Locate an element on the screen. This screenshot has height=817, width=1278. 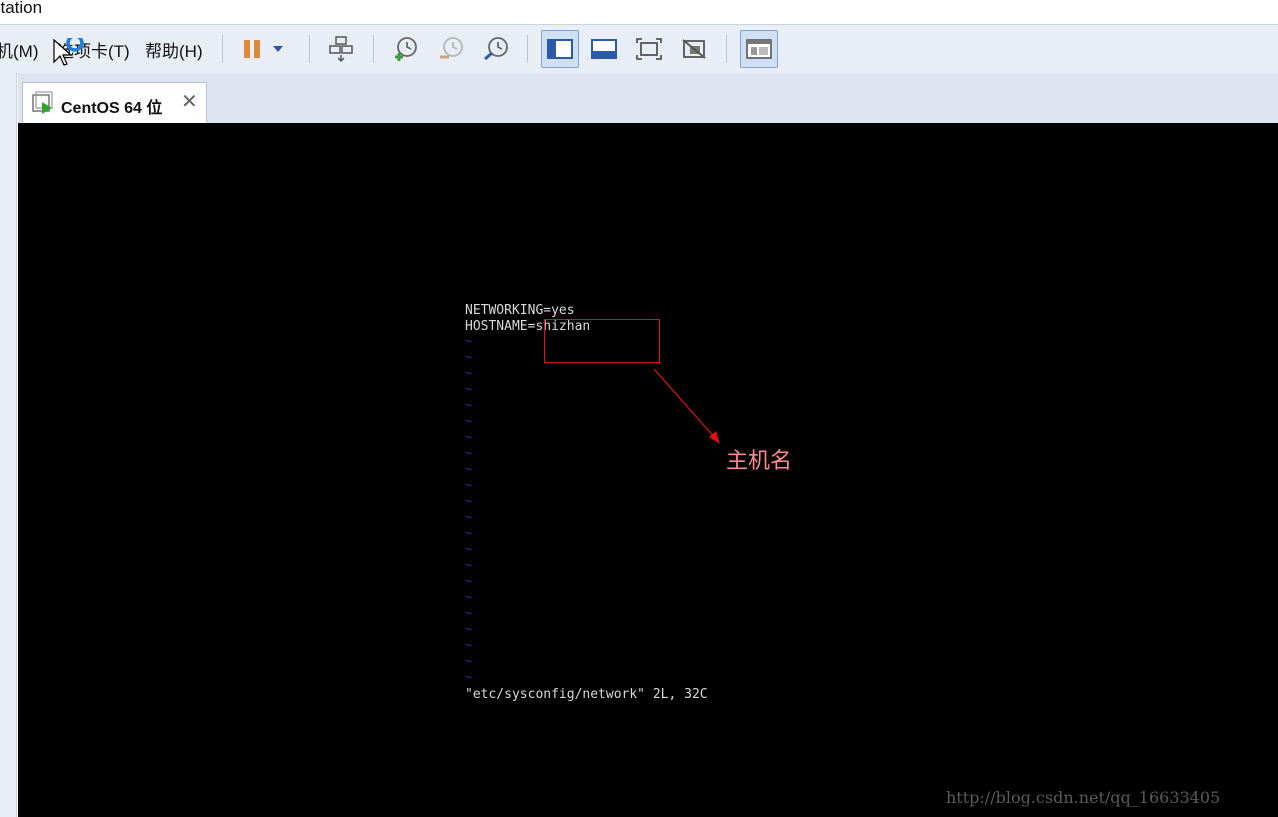
thumbnail-bar-icon is located at coordinates (604, 49).